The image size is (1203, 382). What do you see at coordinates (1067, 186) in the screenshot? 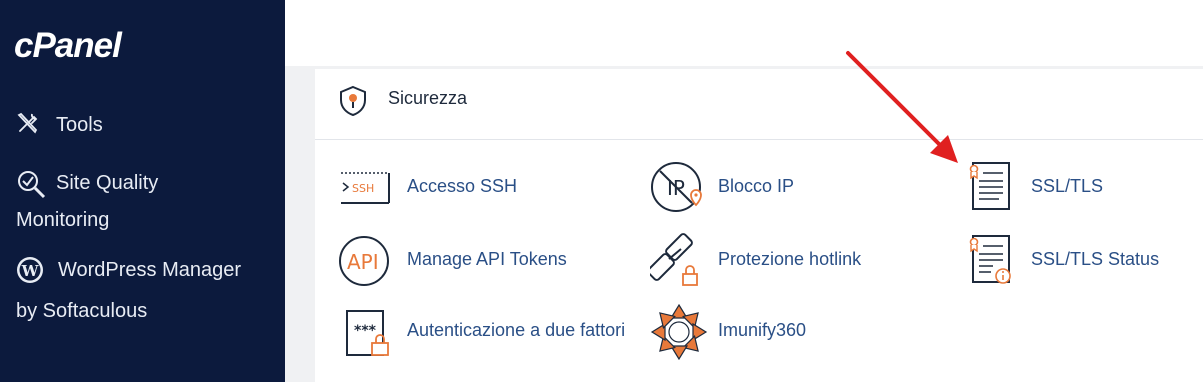
I see `item-label: SSL/TLS` at bounding box center [1067, 186].